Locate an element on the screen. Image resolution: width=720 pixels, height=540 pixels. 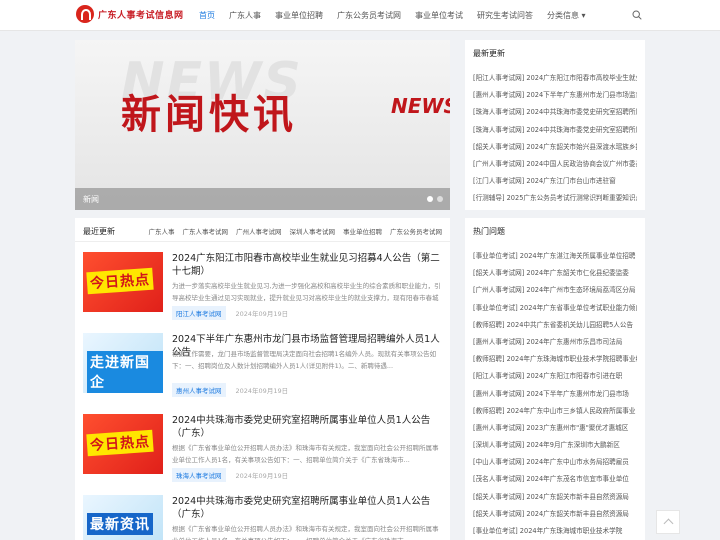
thumbnail-text: 最新资讯 is located at coordinates (120, 524).